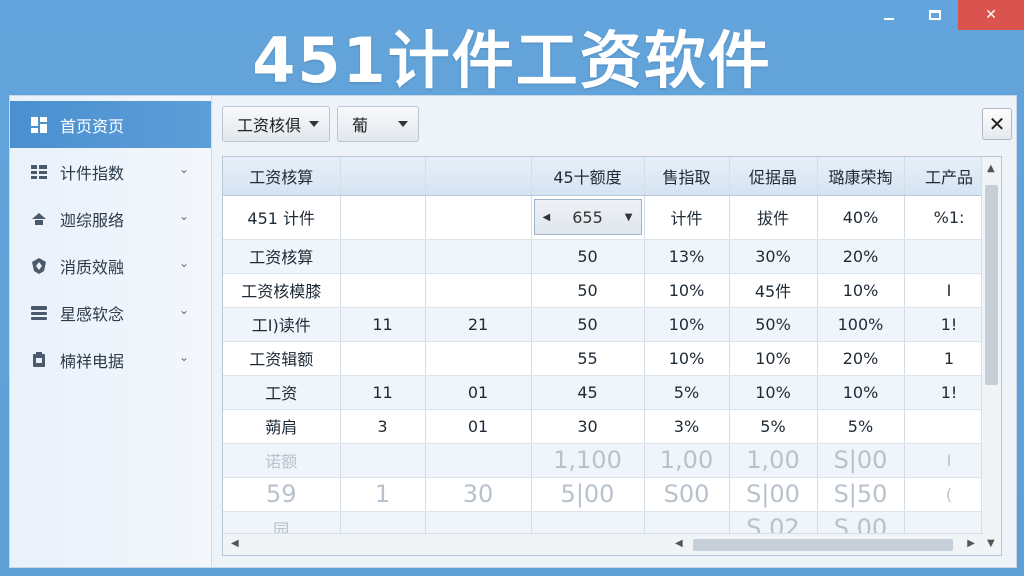  What do you see at coordinates (687, 494) in the screenshot?
I see `table-cell: S00` at bounding box center [687, 494].